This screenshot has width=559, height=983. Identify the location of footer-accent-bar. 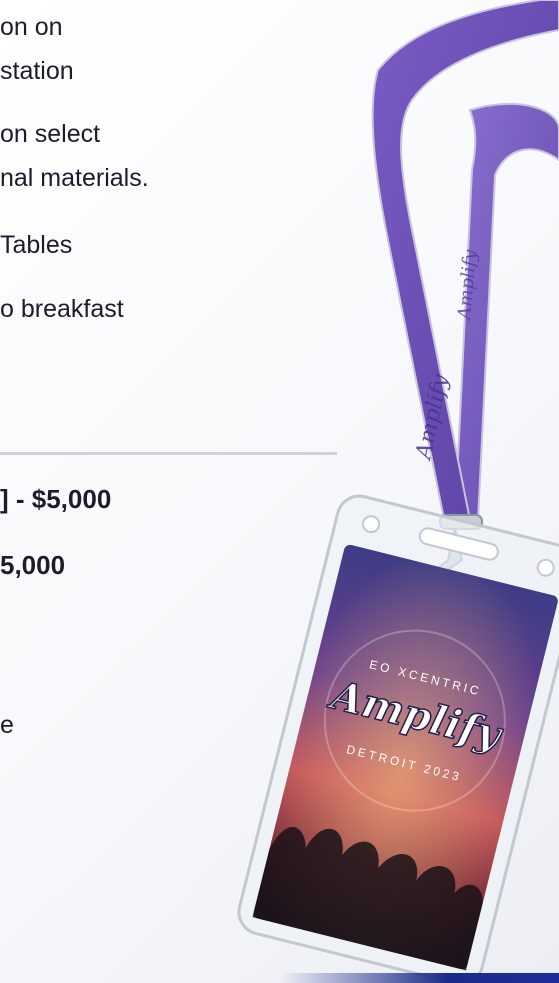
(279, 978).